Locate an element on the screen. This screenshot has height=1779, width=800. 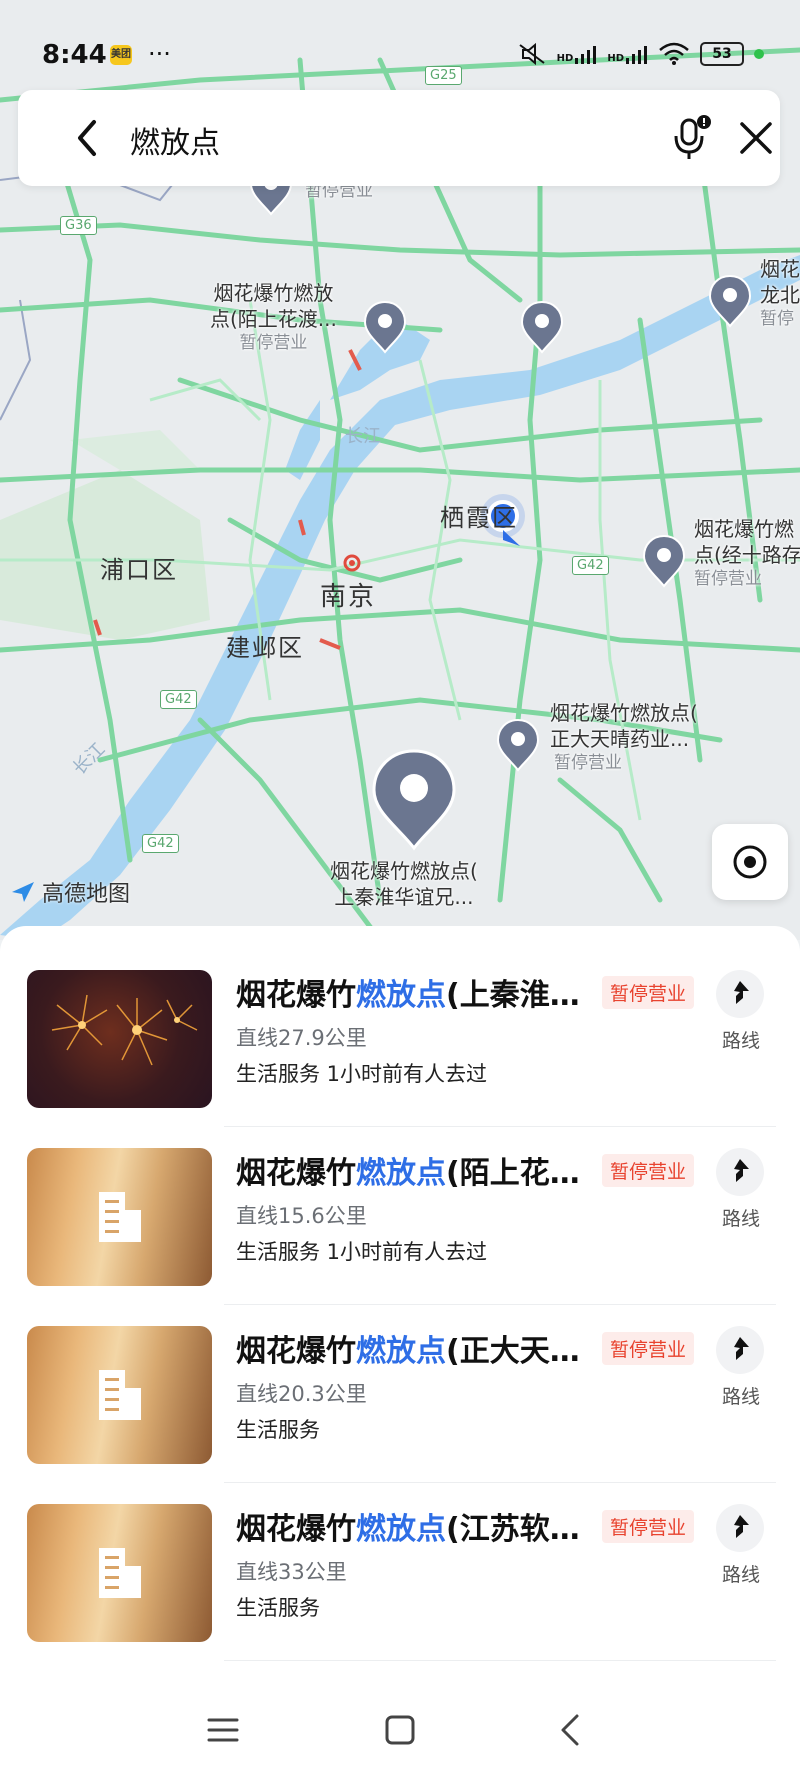
more-notifications-icon: ··· is located at coordinates (159, 54).